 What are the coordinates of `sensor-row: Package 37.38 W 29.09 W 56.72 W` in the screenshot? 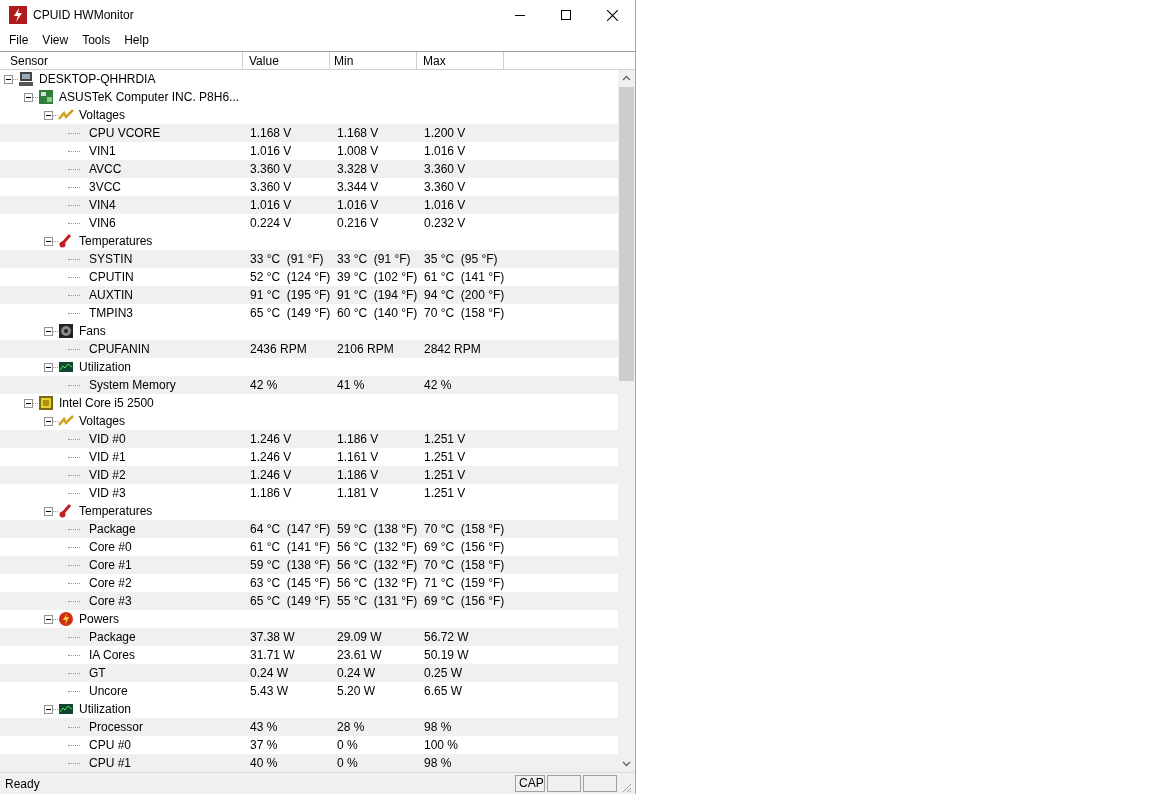 It's located at (309, 637).